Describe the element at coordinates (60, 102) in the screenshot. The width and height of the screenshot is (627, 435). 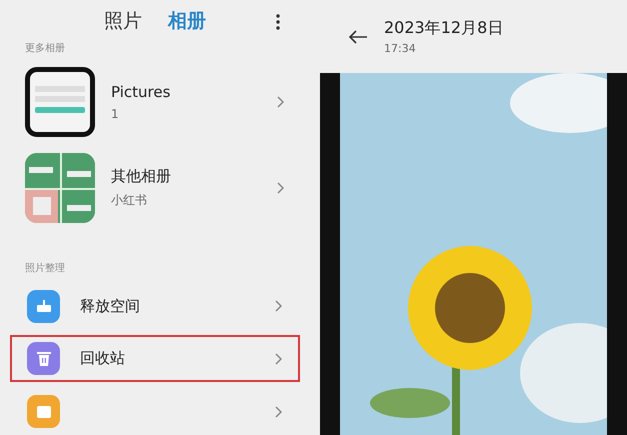
I see `screenshot-thumbnail` at that location.